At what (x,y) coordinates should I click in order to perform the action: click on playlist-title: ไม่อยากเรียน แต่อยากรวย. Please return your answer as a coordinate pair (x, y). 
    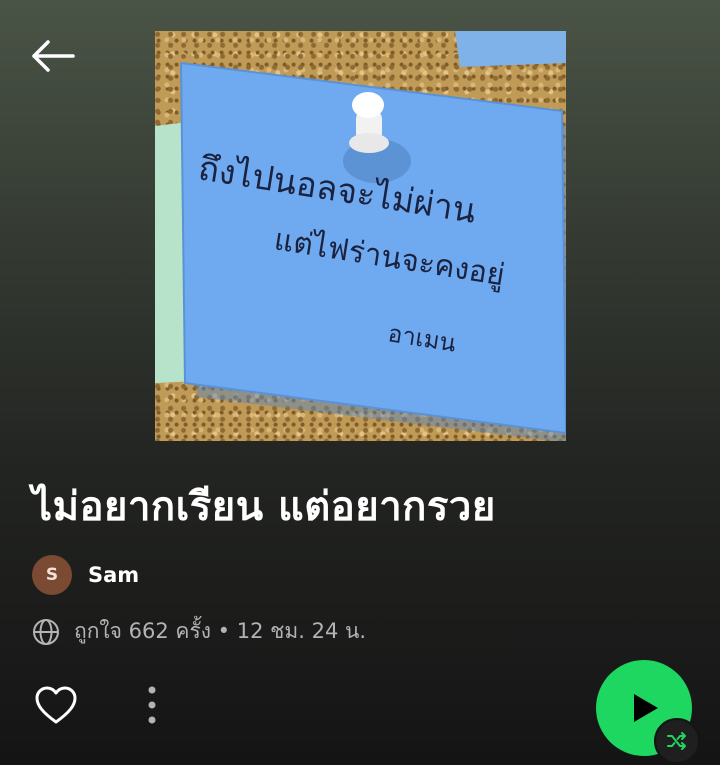
    Looking at the image, I should click on (264, 507).